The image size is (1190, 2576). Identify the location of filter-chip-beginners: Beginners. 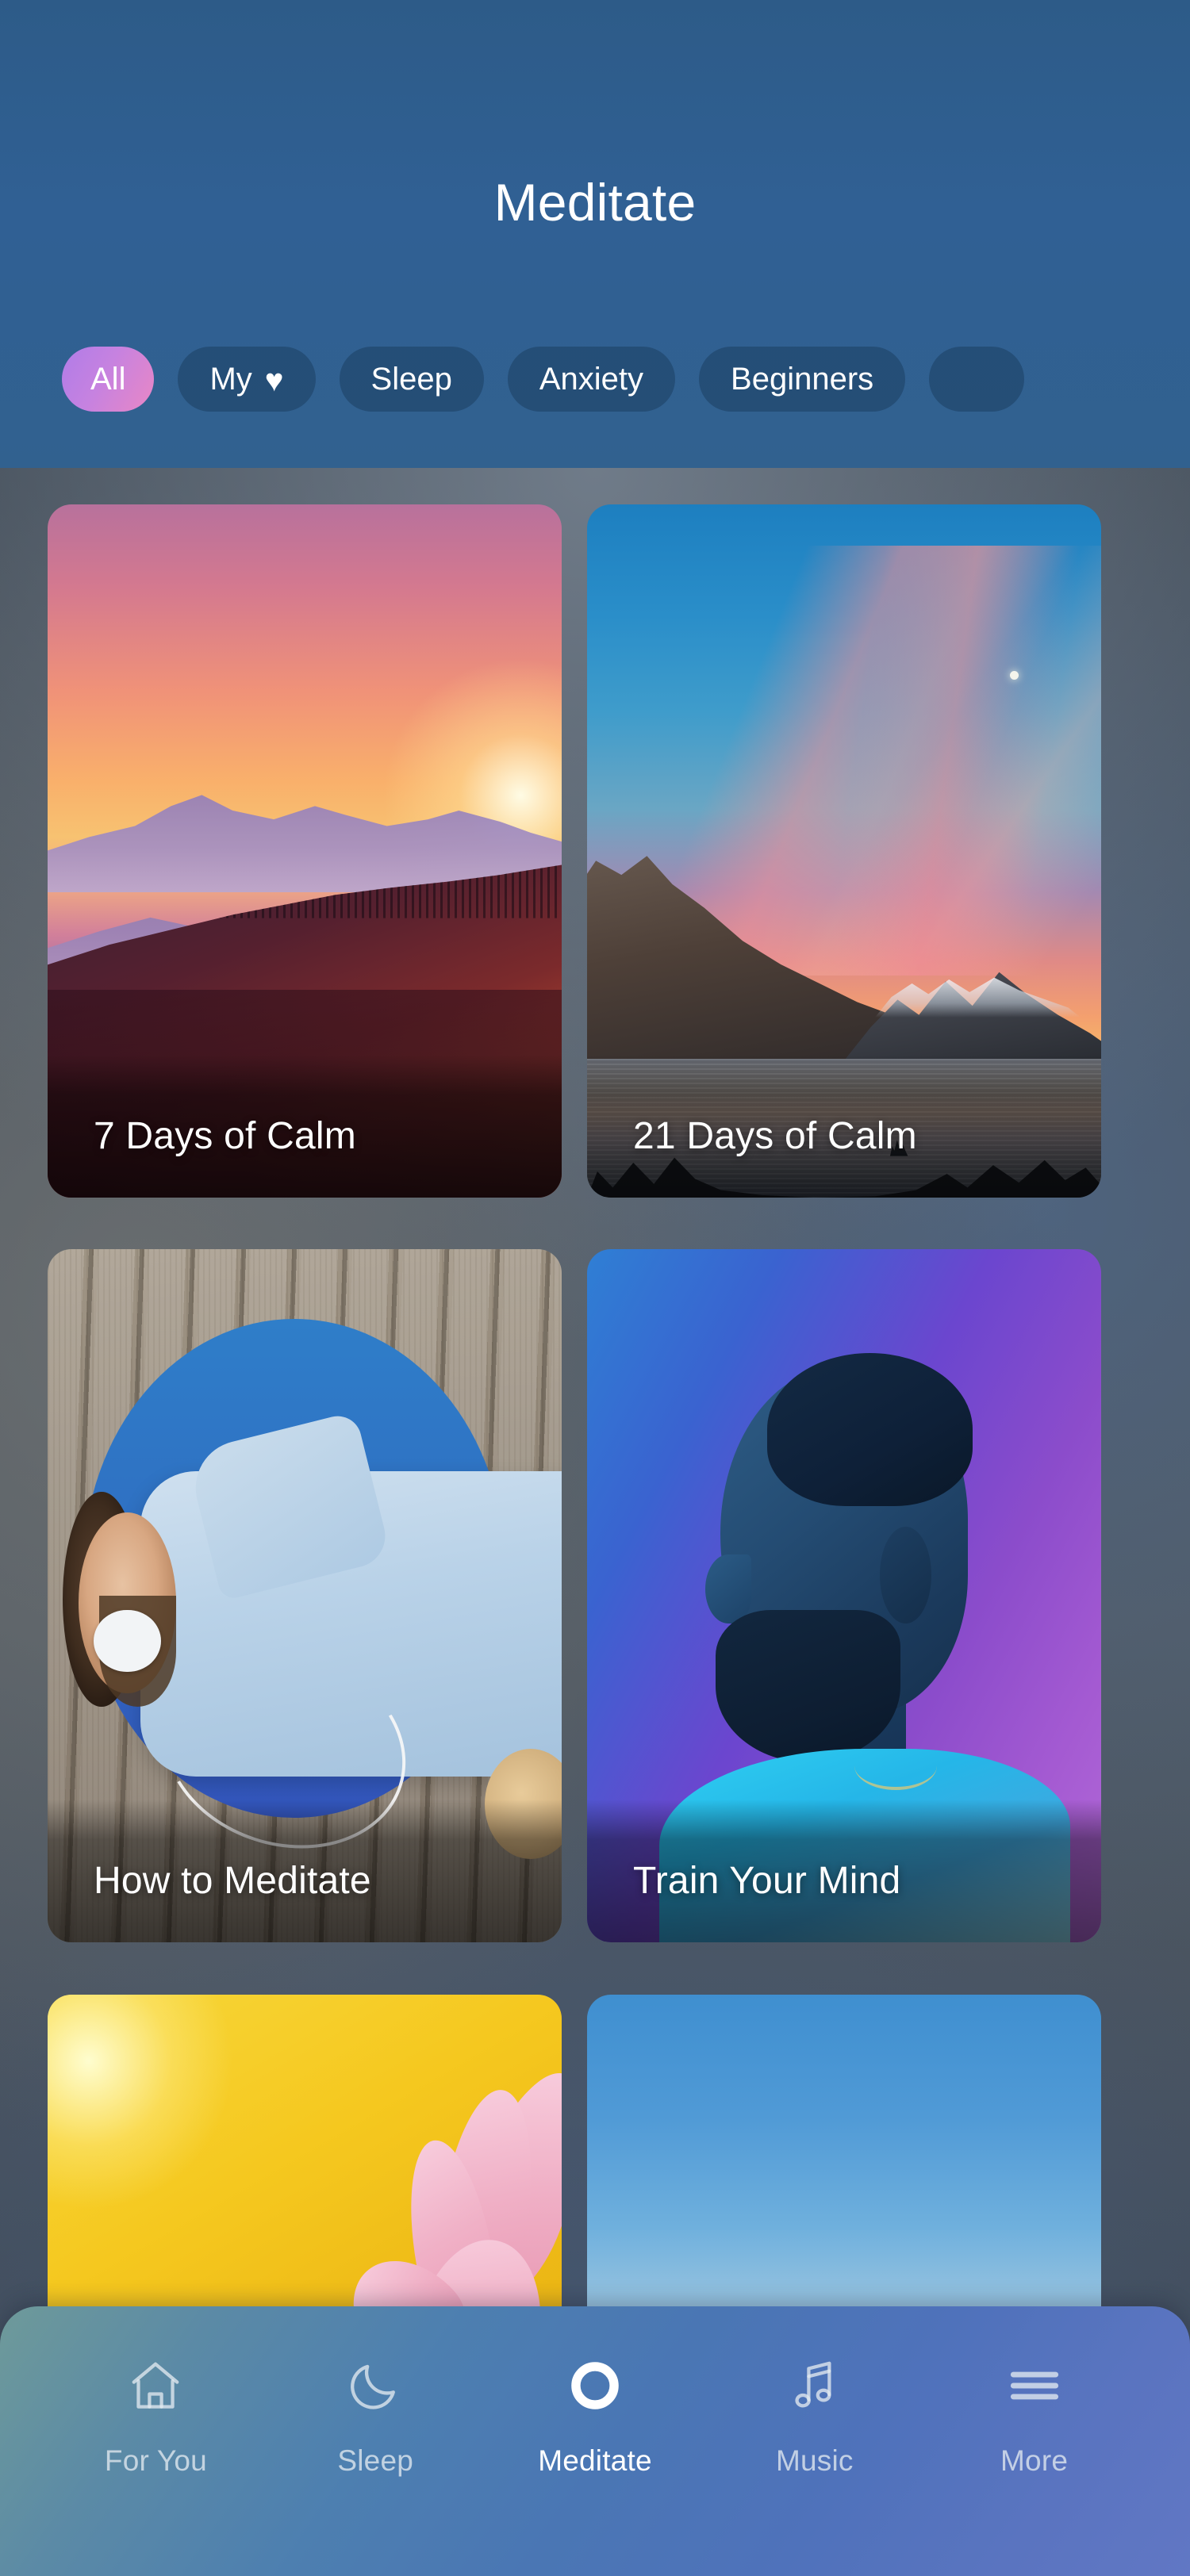
(802, 379).